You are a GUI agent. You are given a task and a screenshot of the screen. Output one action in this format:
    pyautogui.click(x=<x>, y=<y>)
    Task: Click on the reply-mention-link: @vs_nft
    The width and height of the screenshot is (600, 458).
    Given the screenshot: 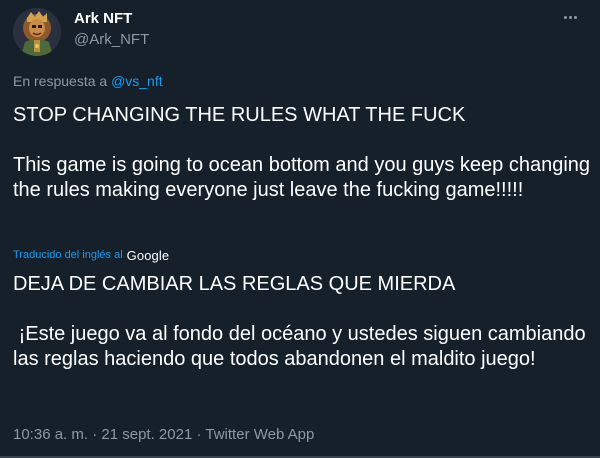 What is the action you would take?
    pyautogui.click(x=137, y=81)
    